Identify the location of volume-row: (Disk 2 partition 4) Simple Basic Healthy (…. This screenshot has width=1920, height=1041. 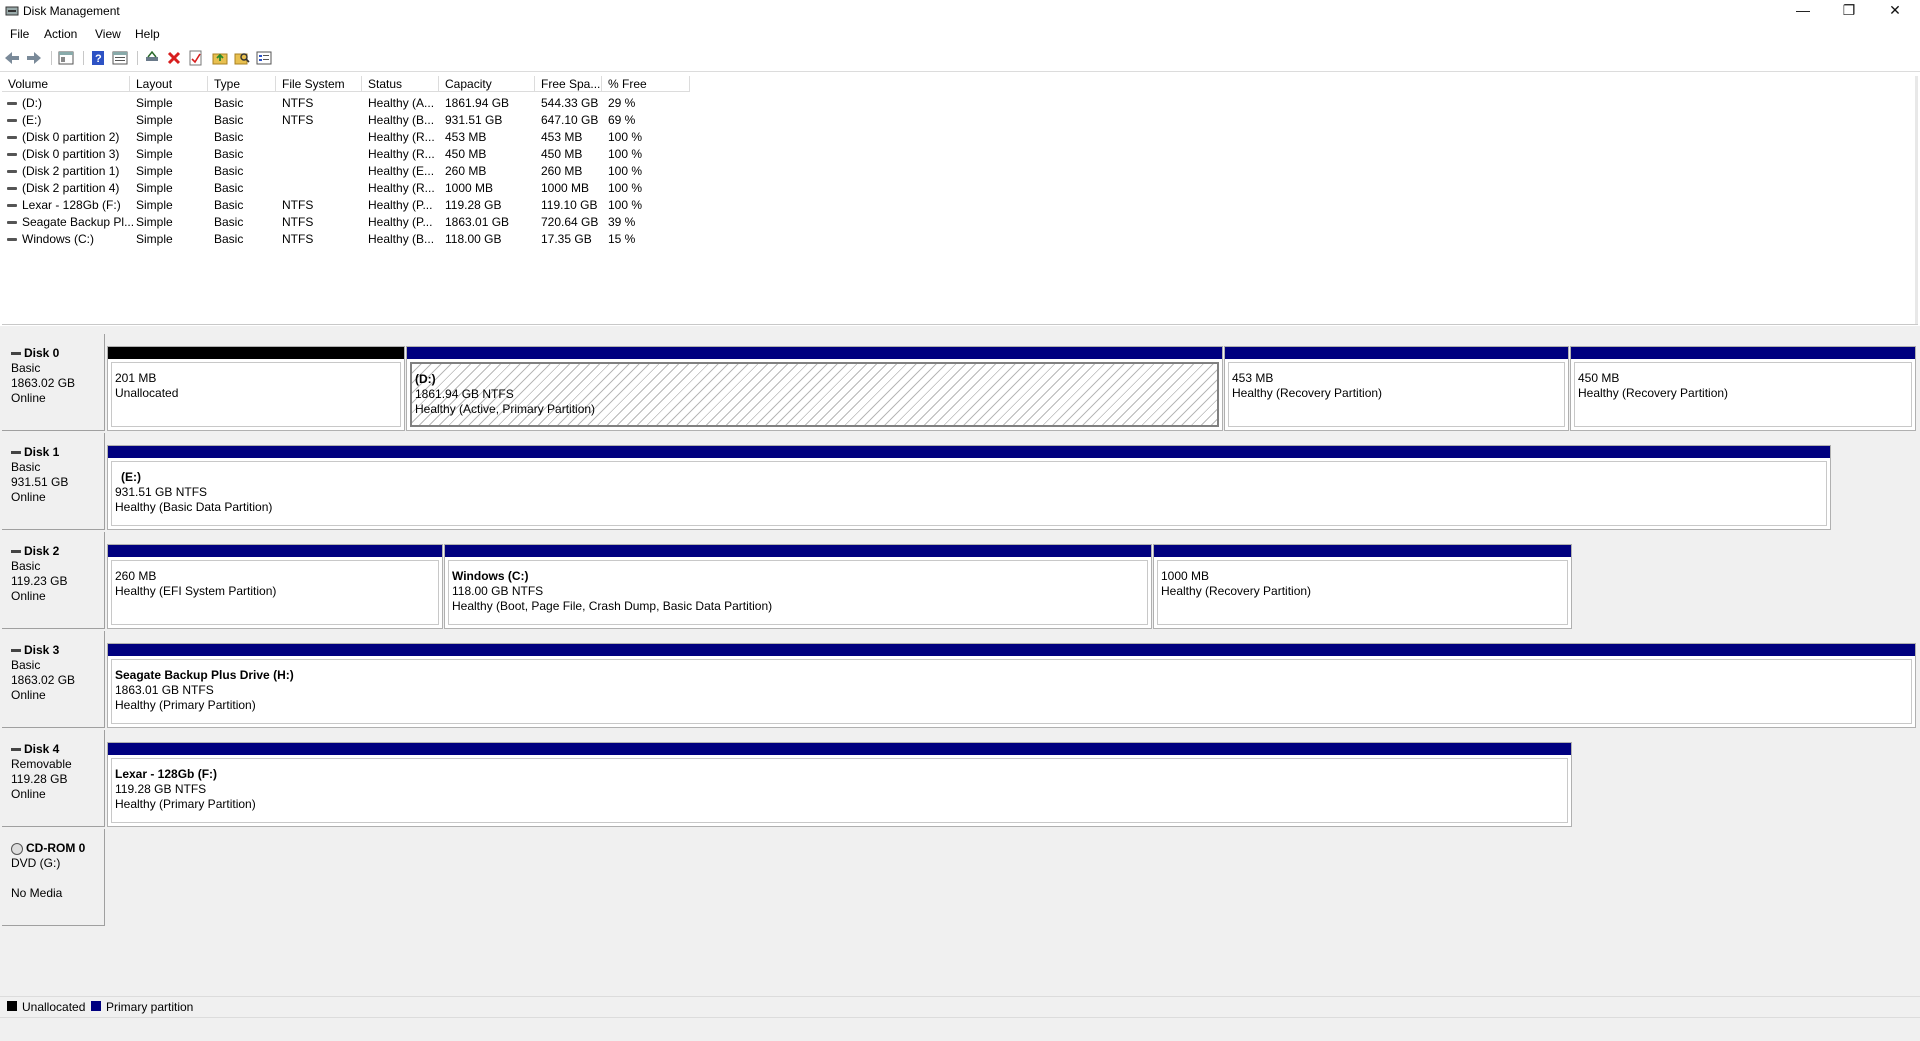
(352, 188).